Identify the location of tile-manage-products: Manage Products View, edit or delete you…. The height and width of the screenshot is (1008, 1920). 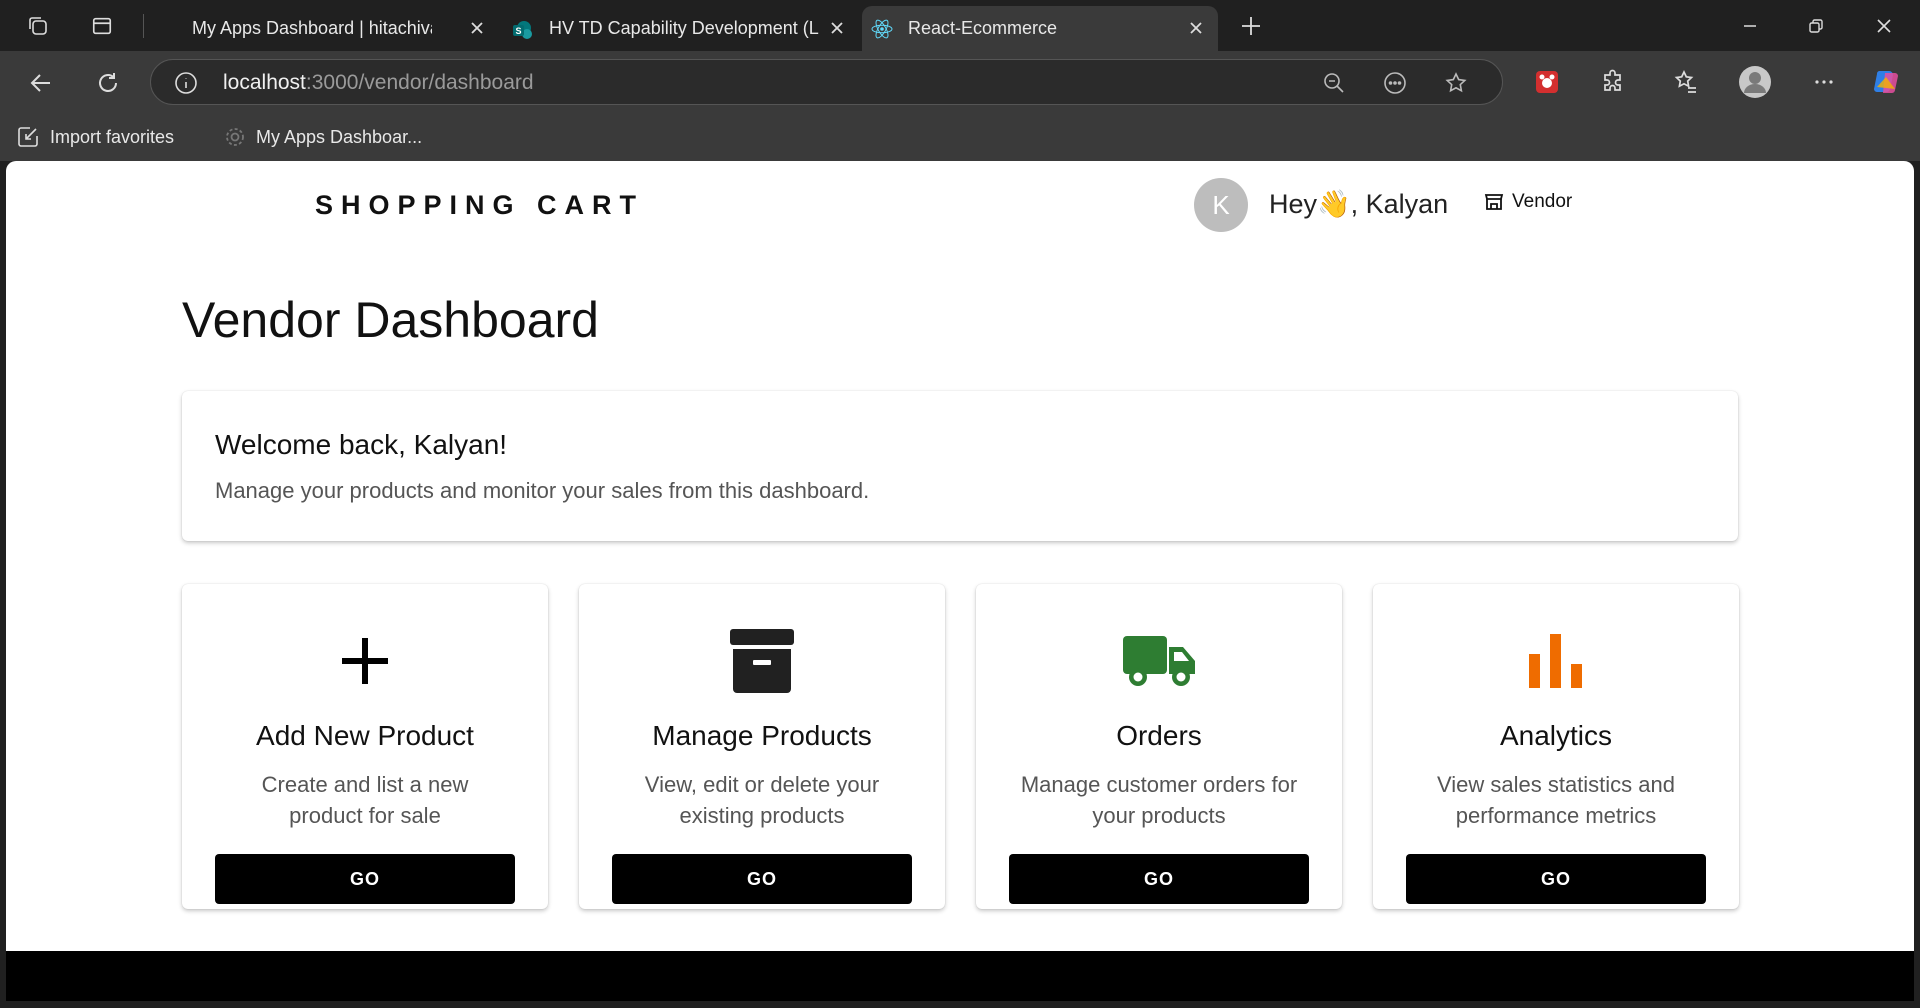
(762, 746).